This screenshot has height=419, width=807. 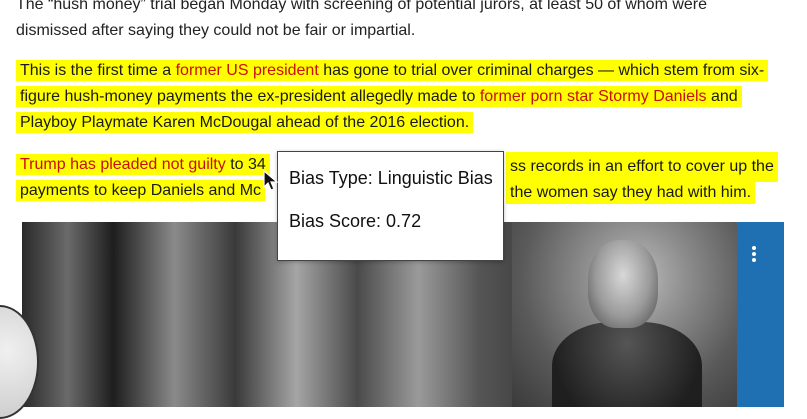 I want to click on paragraph-text: payments to keep Daniels and Mc, so click(x=141, y=190).